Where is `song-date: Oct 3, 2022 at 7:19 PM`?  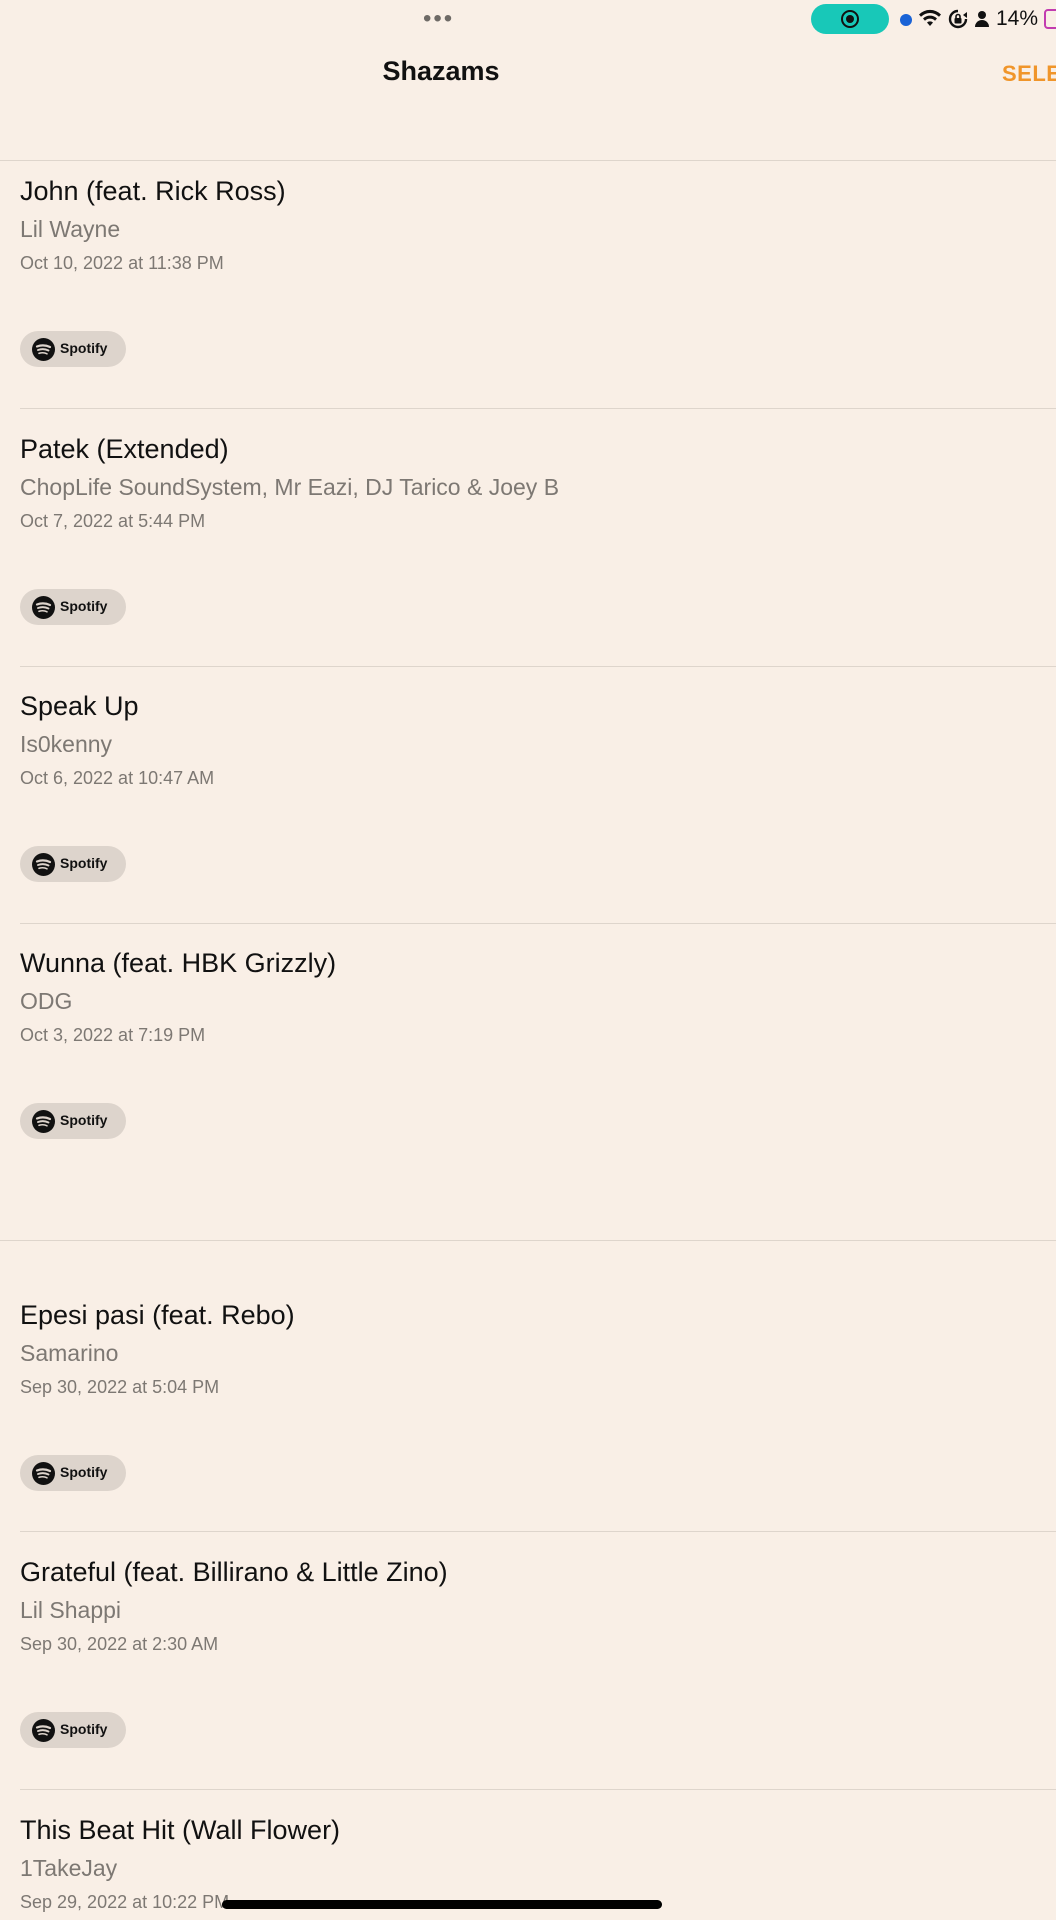 song-date: Oct 3, 2022 at 7:19 PM is located at coordinates (113, 1035).